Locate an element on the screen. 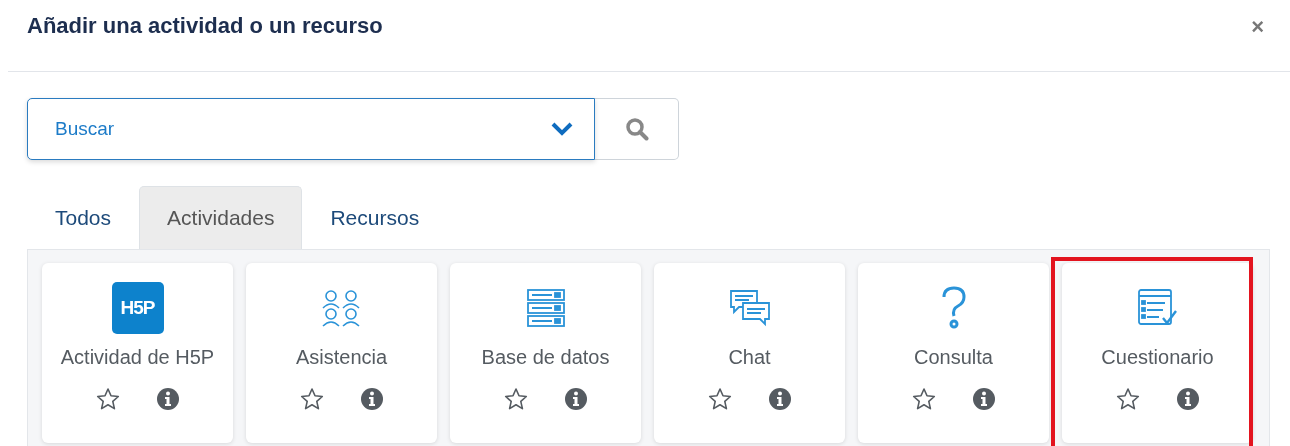 Image resolution: width=1290 pixels, height=446 pixels. search-icon is located at coordinates (636, 129).